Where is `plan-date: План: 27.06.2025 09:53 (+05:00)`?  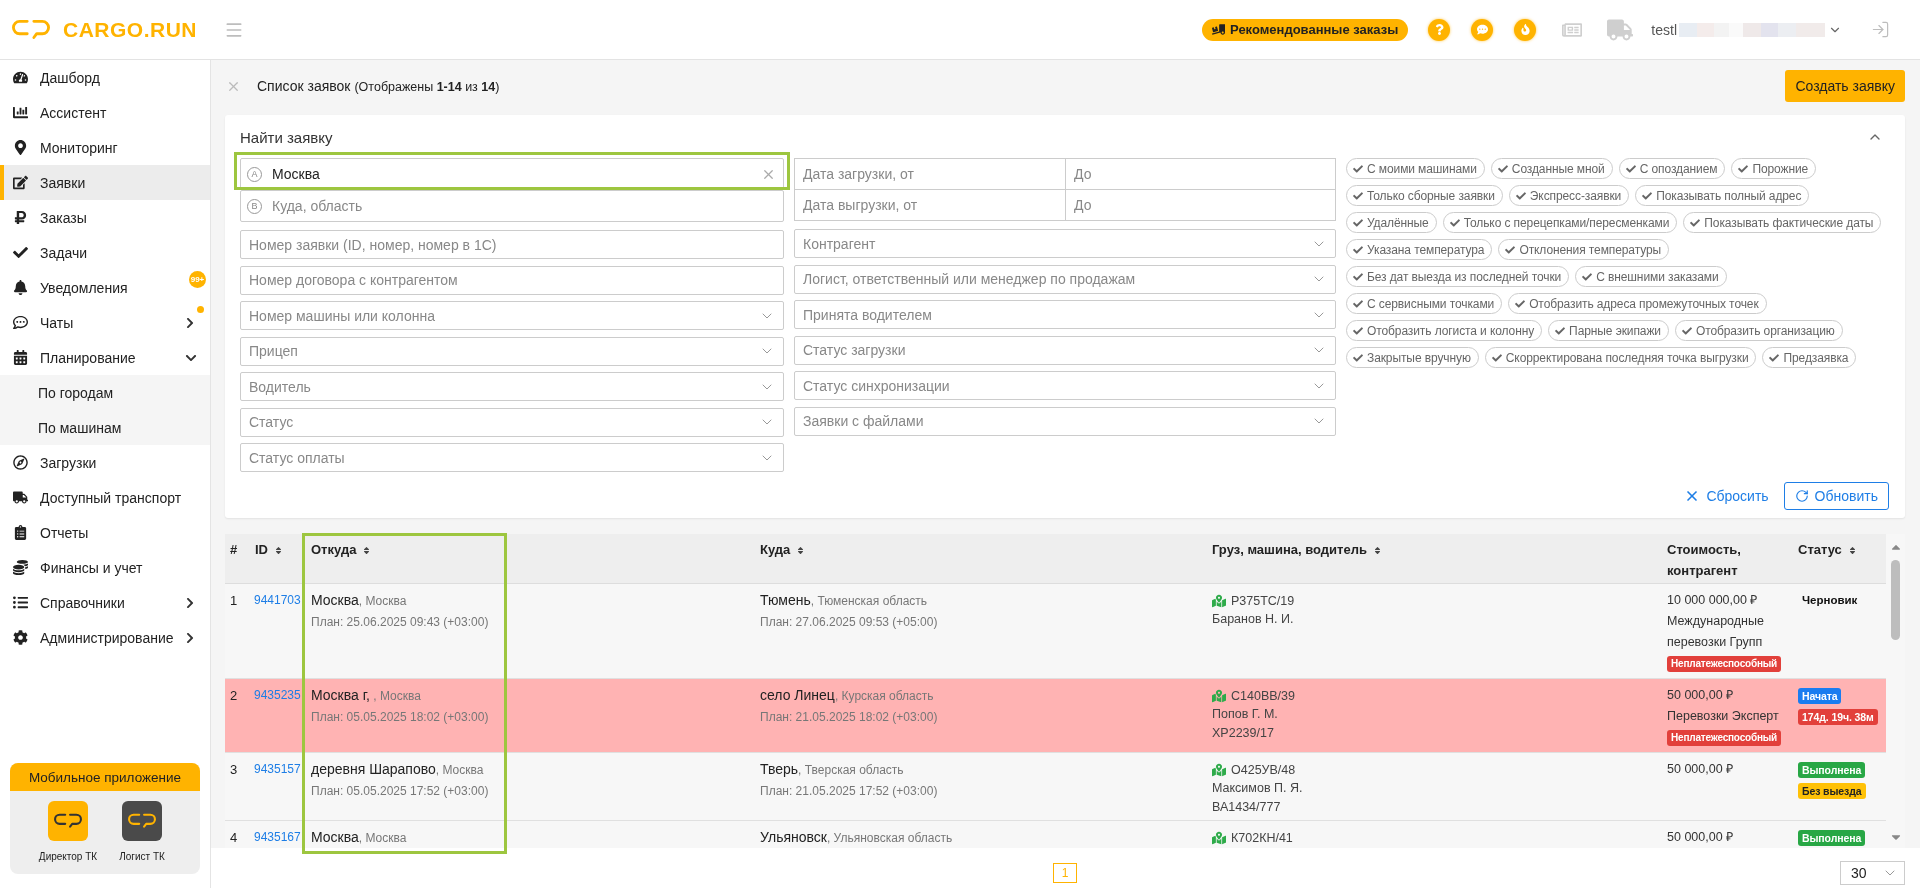 plan-date: План: 27.06.2025 09:53 (+05:00) is located at coordinates (849, 622).